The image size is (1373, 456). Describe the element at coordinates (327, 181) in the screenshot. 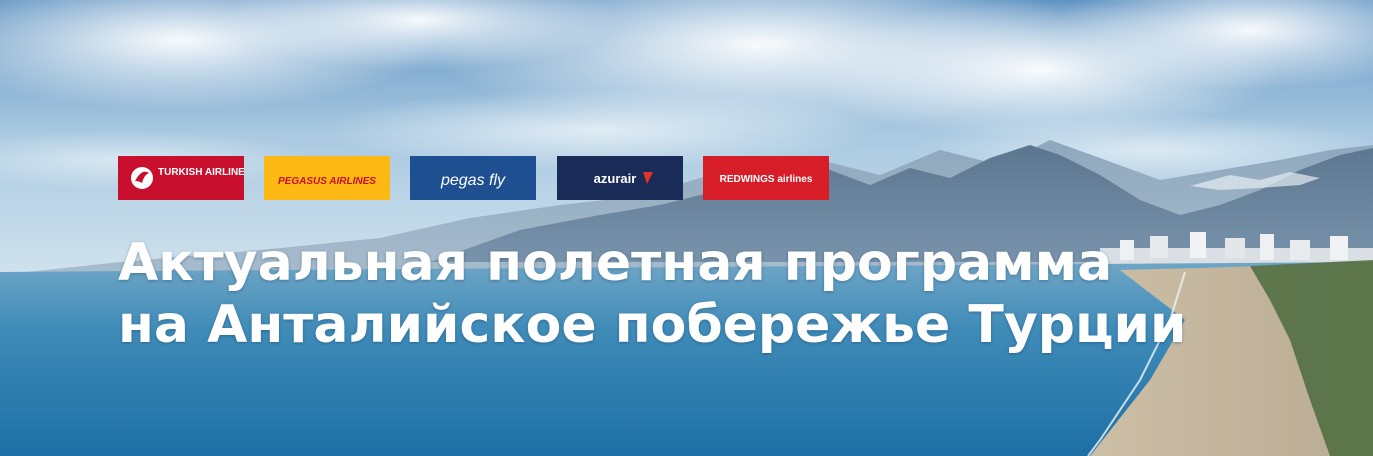

I see `airline-label-pegasus: PEGASUS AIRLINES` at that location.